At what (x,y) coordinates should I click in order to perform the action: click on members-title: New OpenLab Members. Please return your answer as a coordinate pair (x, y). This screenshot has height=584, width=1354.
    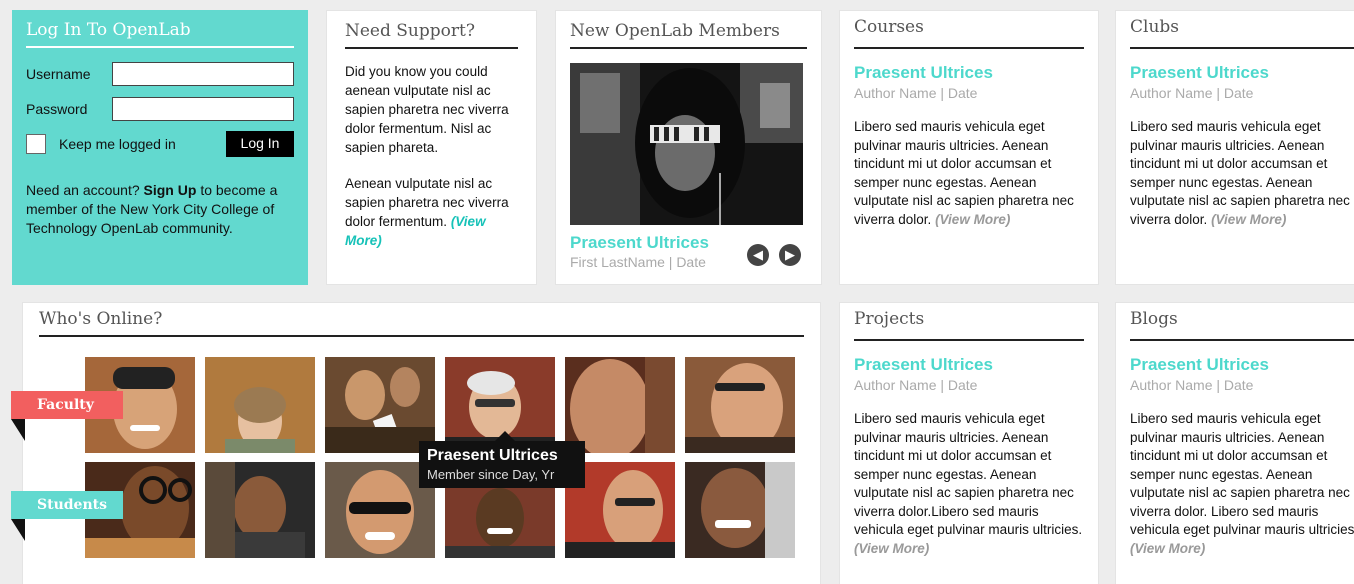
    Looking at the image, I should click on (688, 35).